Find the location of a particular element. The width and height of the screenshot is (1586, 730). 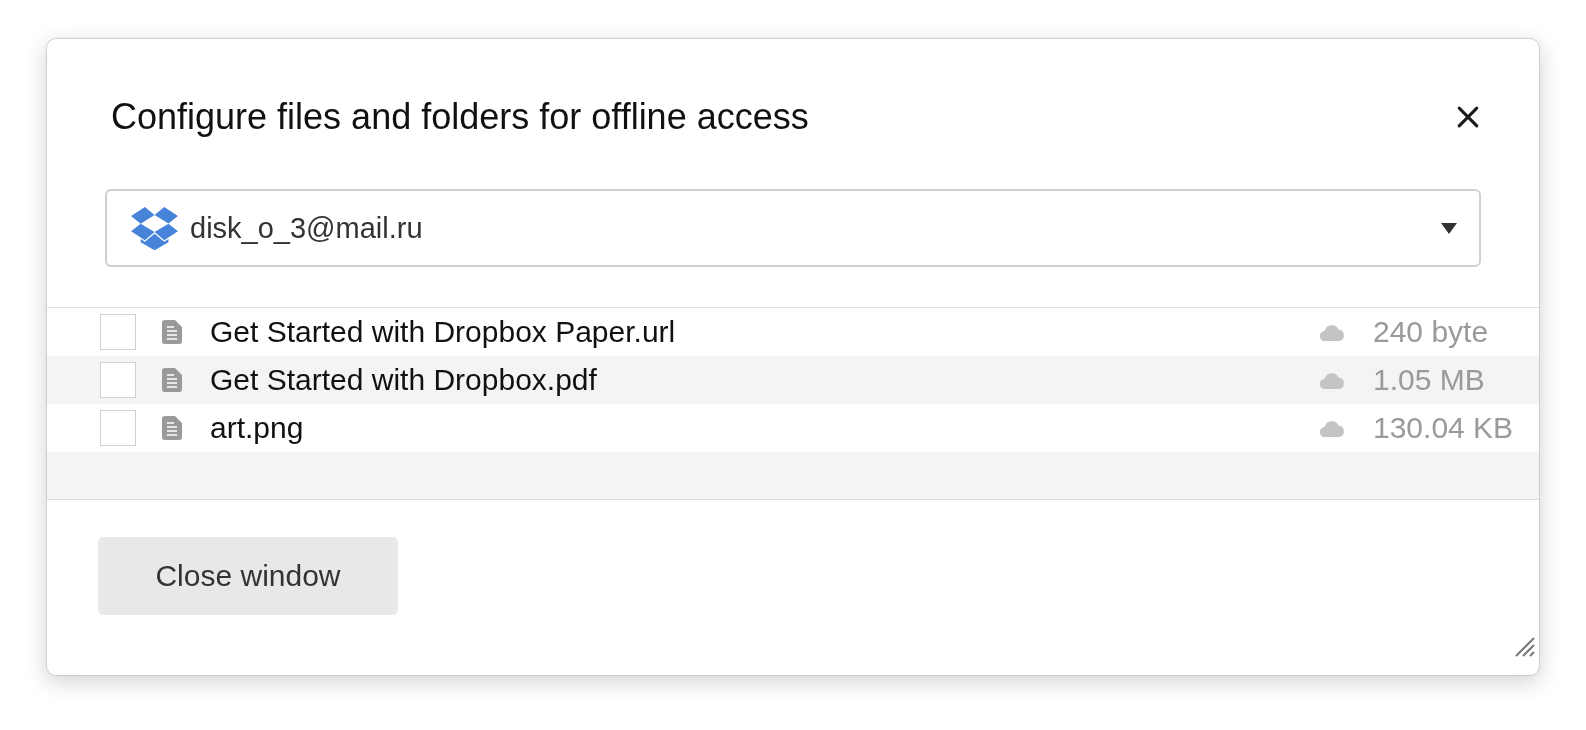

file-name: art.png is located at coordinates (257, 428).